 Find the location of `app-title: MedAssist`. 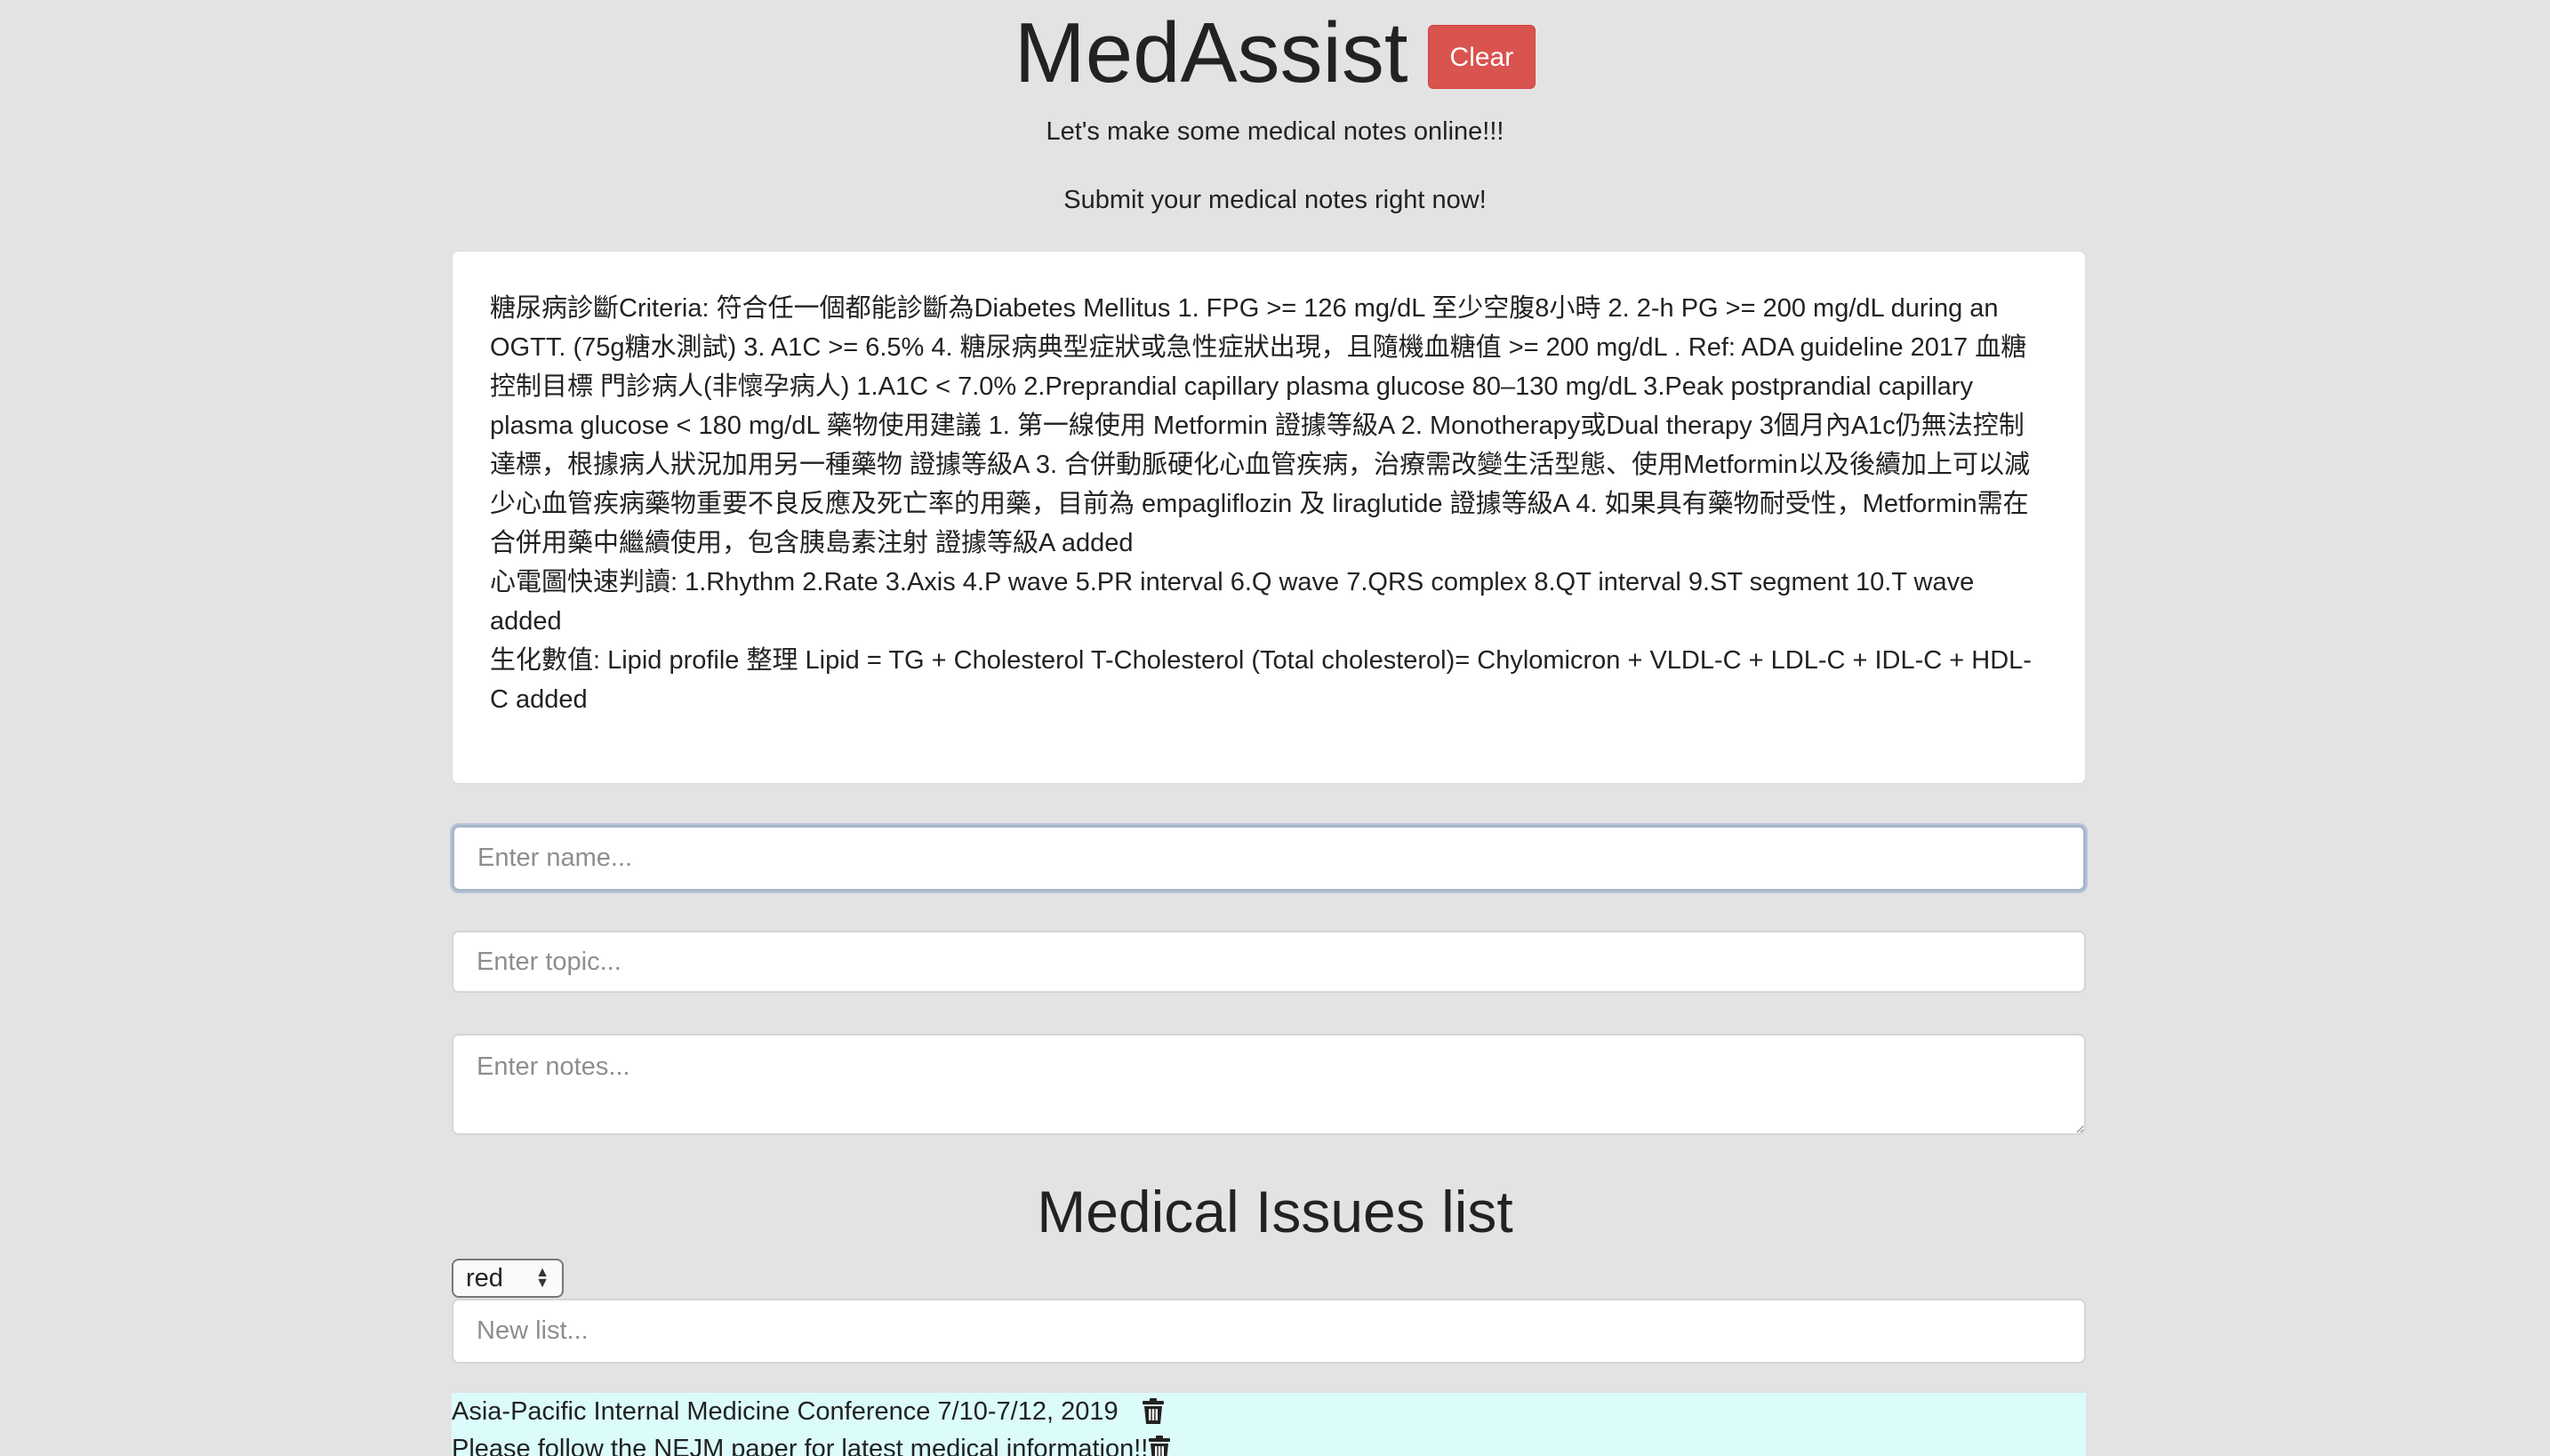

app-title: MedAssist is located at coordinates (1211, 52).